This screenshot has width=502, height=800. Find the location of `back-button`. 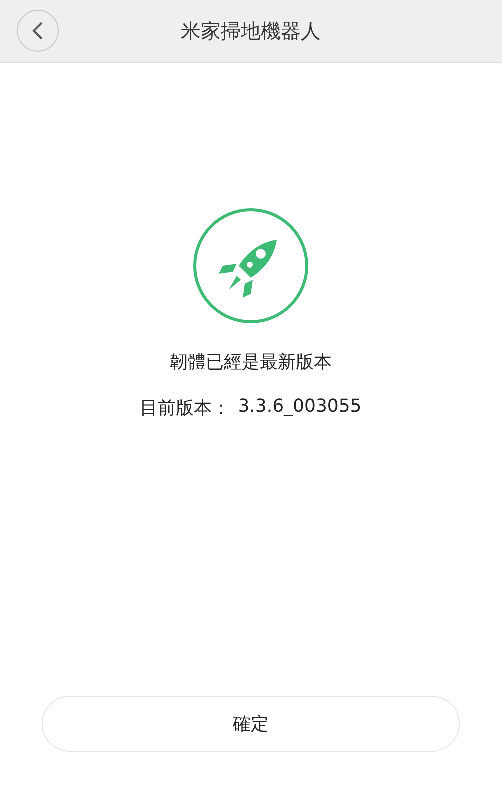

back-button is located at coordinates (38, 31).